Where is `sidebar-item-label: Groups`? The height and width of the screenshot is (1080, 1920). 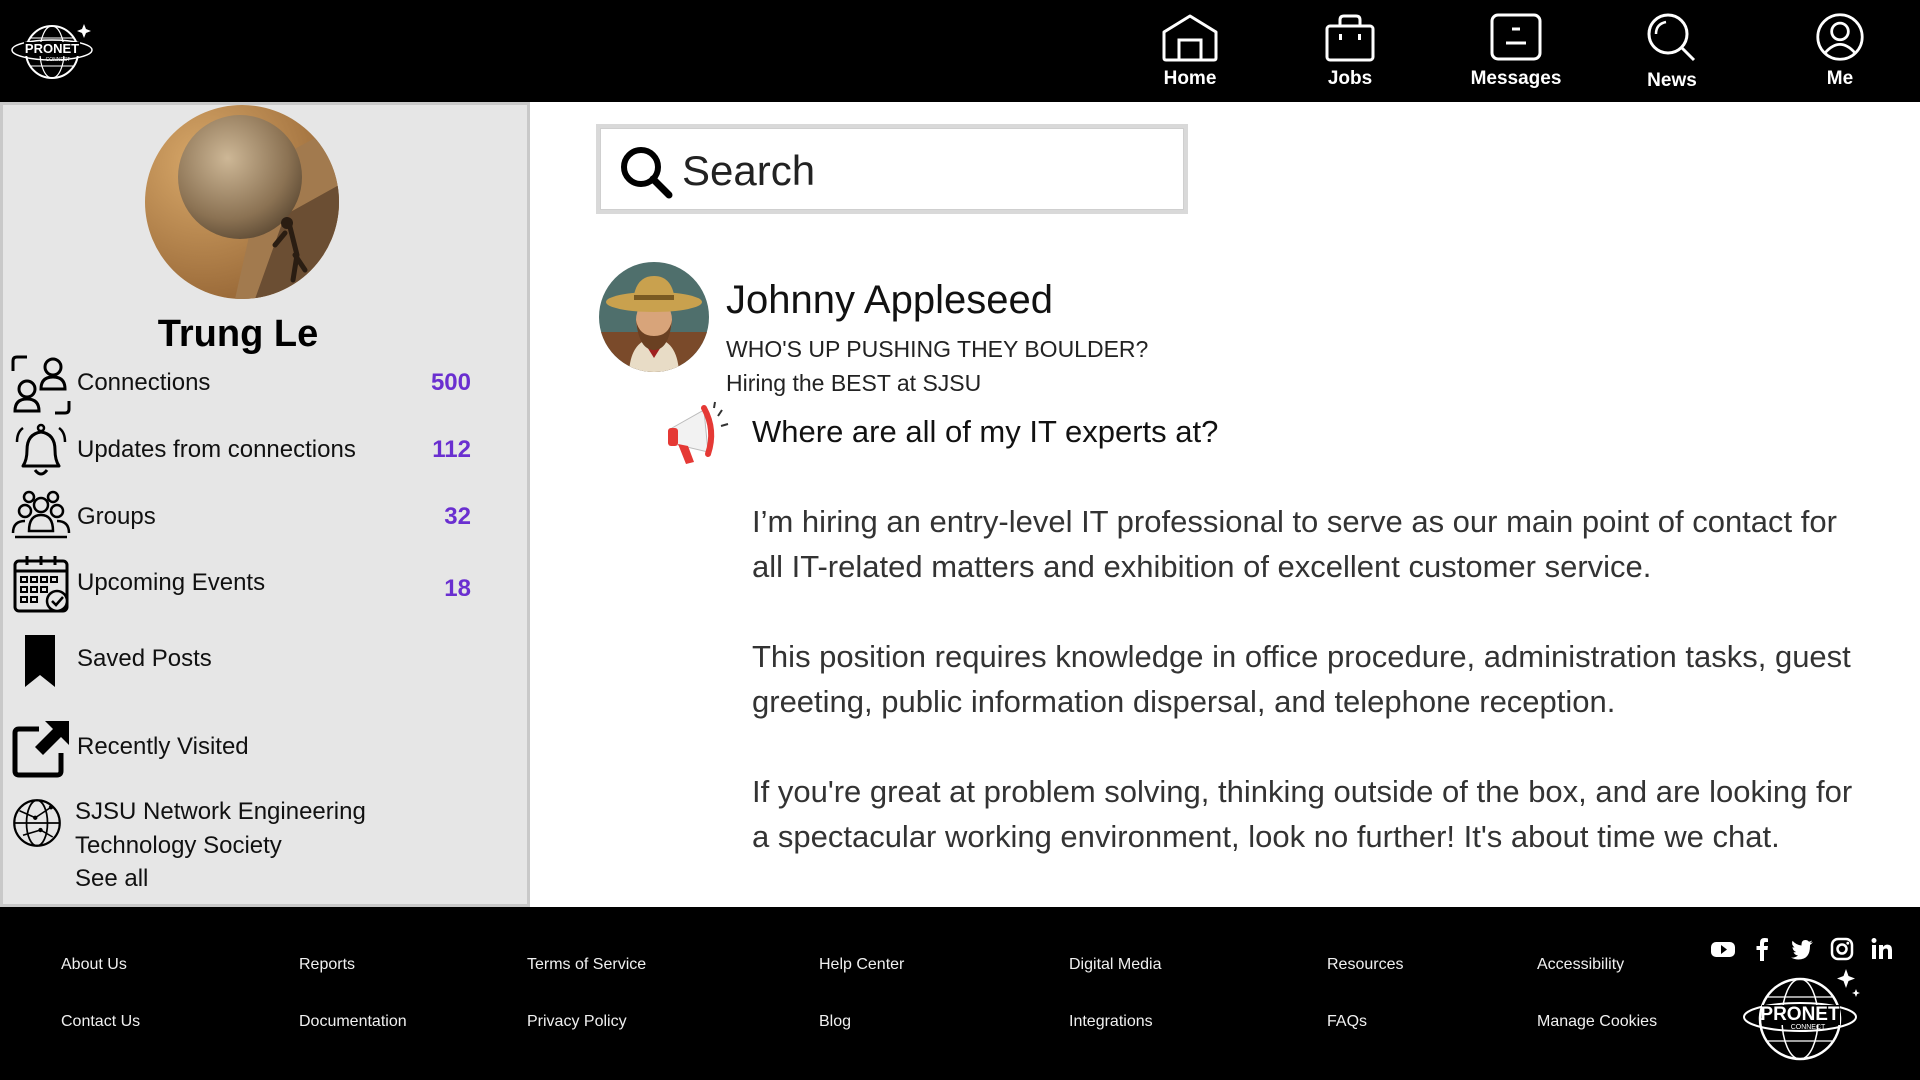
sidebar-item-label: Groups is located at coordinates (116, 516).